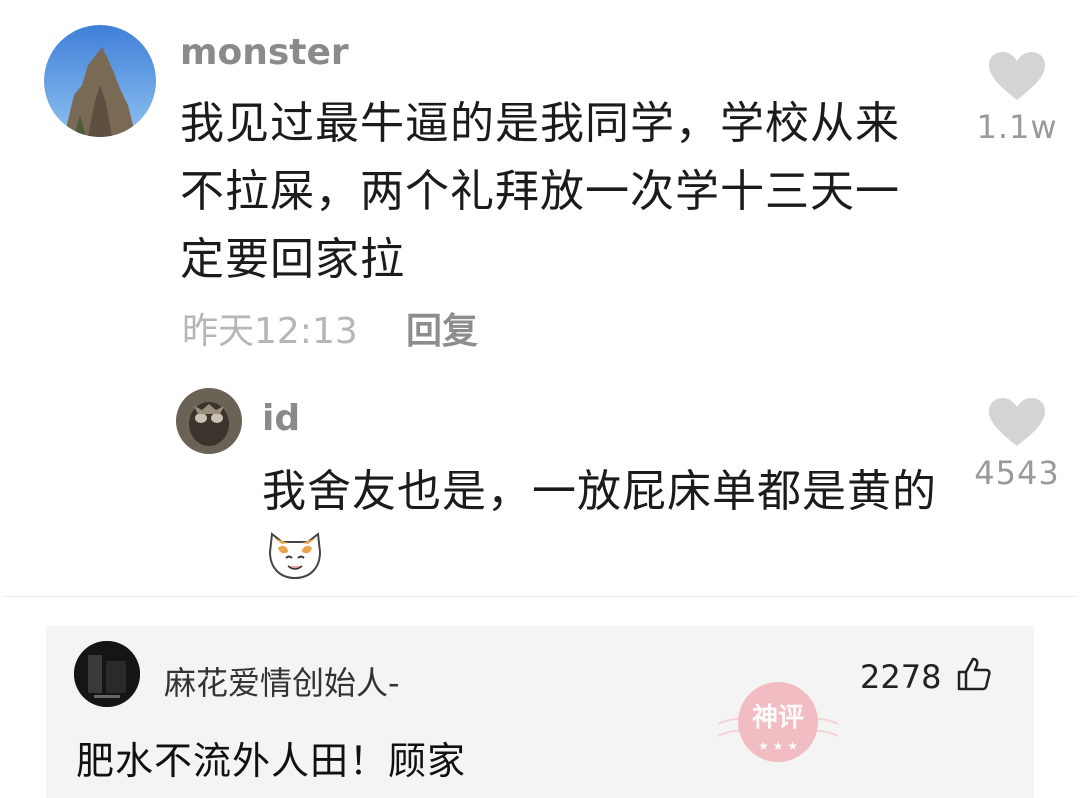 The height and width of the screenshot is (798, 1080). Describe the element at coordinates (292, 259) in the screenshot. I see `comment-text-line: 定要回家拉` at that location.